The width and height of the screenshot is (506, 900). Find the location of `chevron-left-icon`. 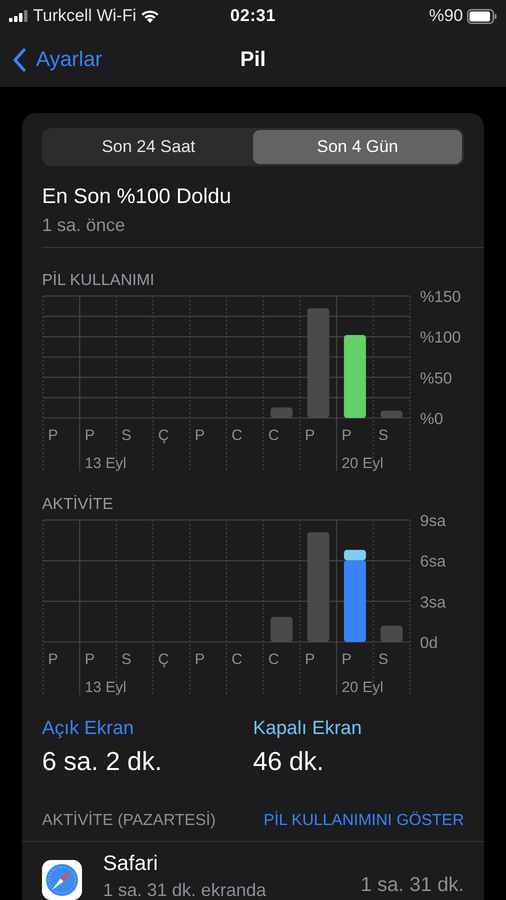

chevron-left-icon is located at coordinates (19, 60).